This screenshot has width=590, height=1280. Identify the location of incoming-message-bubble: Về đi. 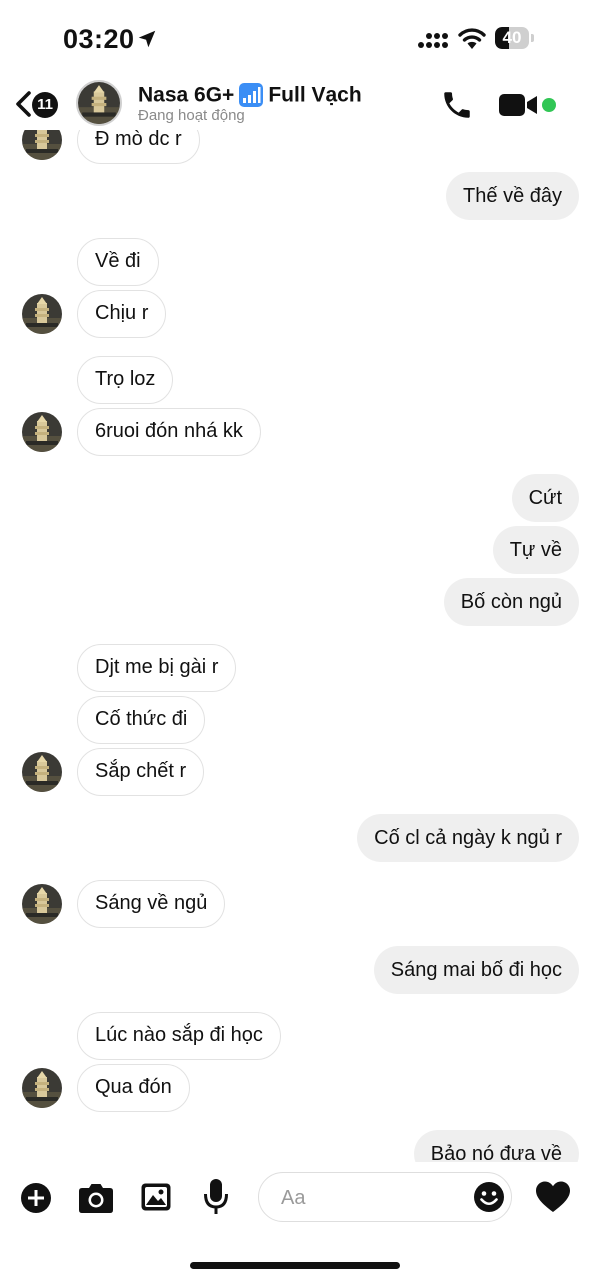
(118, 262).